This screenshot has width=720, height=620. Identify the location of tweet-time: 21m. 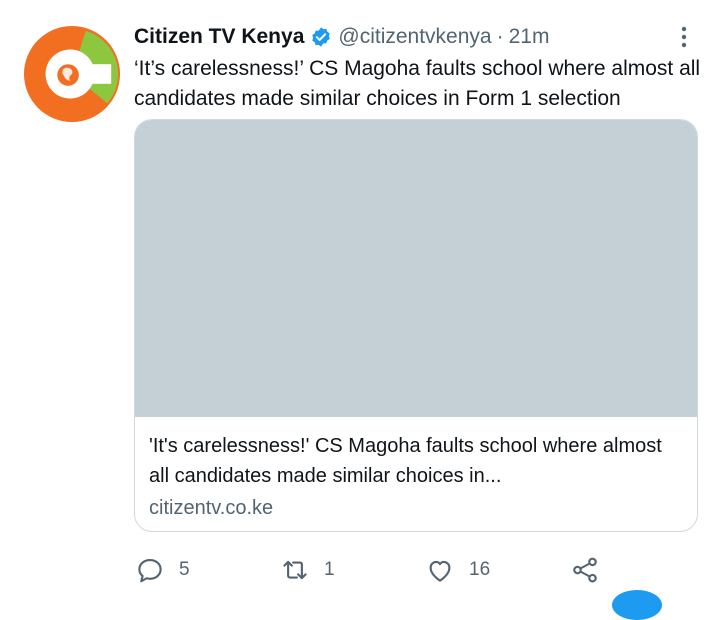
(529, 37).